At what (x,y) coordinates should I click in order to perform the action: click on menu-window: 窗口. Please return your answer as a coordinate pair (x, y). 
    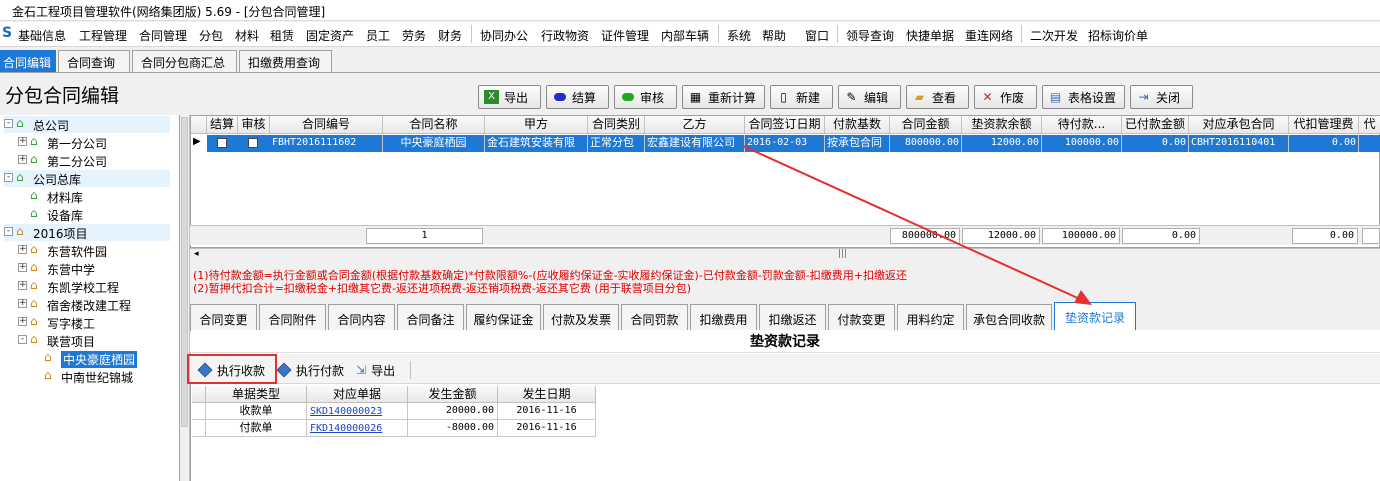
    Looking at the image, I should click on (817, 35).